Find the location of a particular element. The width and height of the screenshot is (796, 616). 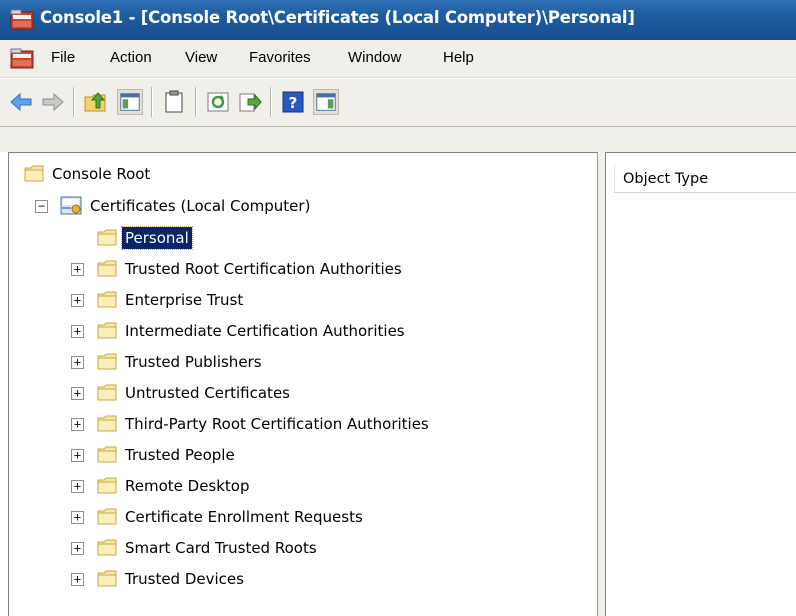

menu-action: Action is located at coordinates (131, 57).